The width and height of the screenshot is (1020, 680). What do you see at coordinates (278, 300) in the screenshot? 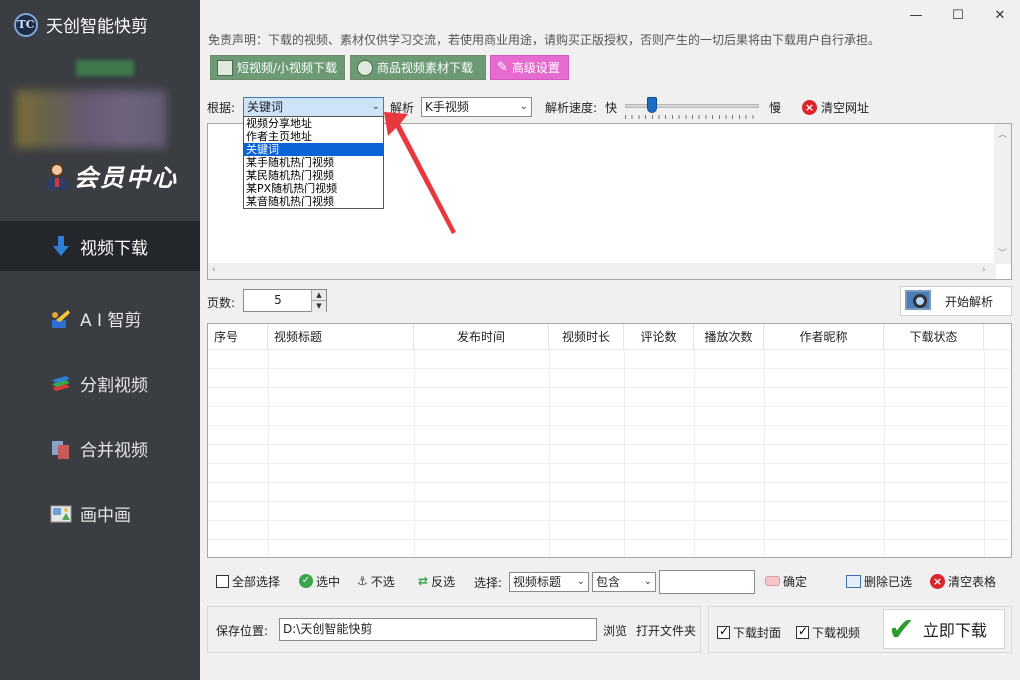
I see `pages-value: 5` at bounding box center [278, 300].